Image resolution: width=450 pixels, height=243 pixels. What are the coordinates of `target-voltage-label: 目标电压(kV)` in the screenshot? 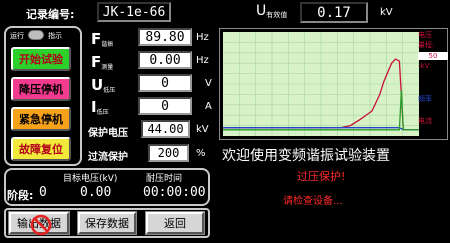 It's located at (90, 179).